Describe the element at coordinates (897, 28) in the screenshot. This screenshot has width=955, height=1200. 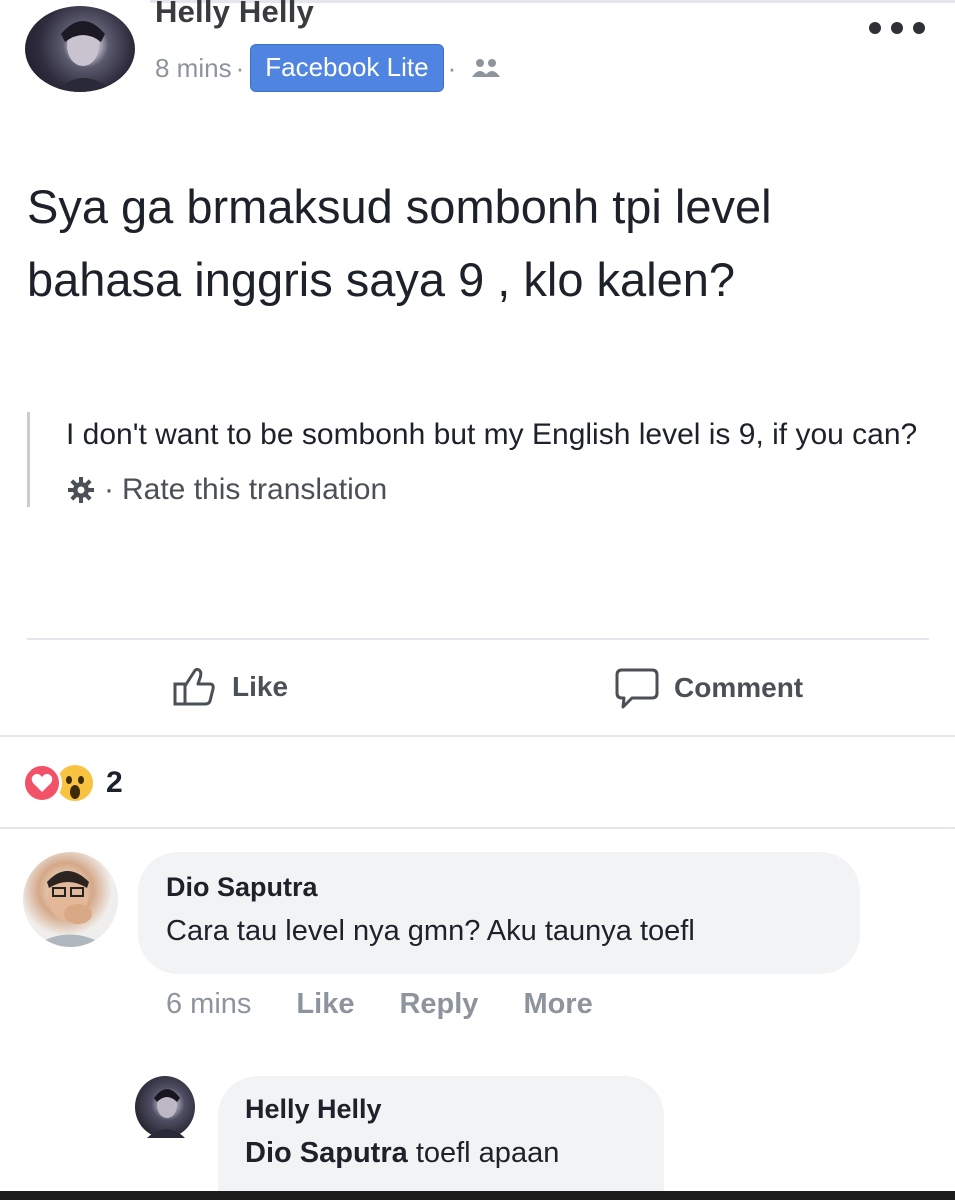
I see `more-options-icon` at that location.